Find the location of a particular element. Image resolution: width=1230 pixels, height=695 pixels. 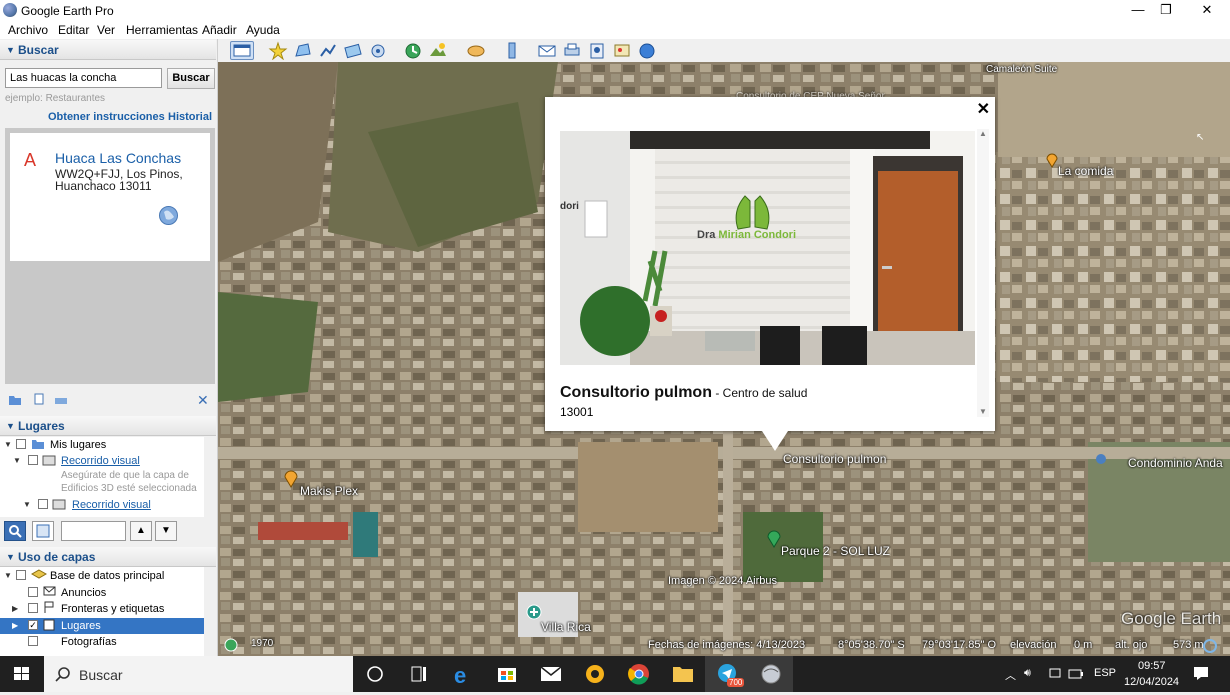

layer-lugares: Lugares is located at coordinates (81, 626).